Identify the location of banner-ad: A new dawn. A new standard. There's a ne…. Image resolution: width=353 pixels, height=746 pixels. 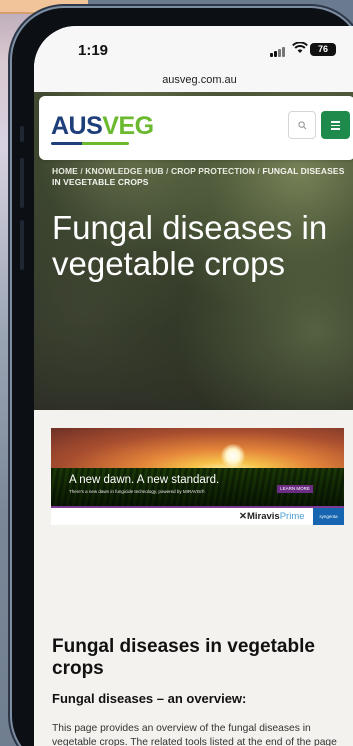
(197, 476).